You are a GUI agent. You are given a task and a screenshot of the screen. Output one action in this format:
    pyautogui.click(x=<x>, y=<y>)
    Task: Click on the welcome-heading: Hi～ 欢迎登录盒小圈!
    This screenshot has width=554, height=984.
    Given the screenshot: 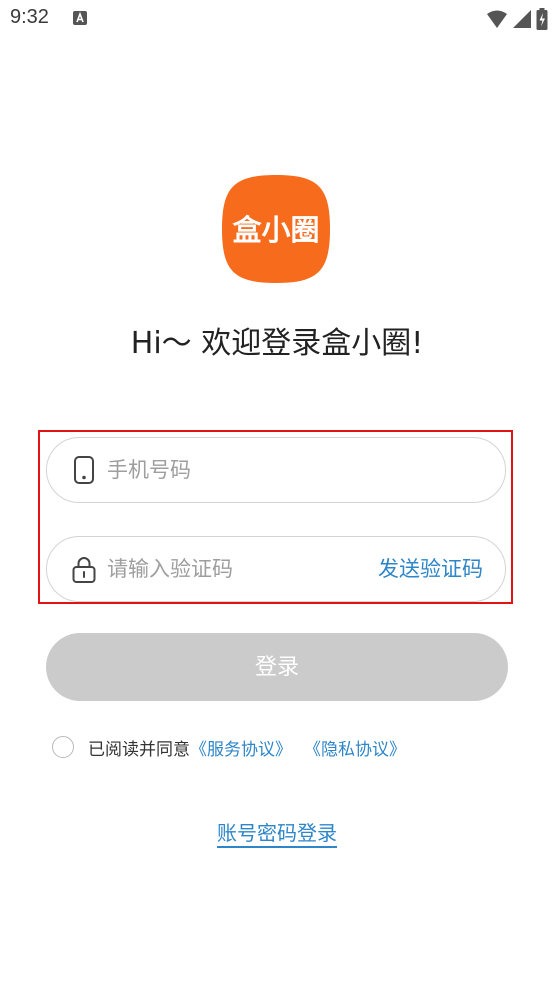 What is the action you would take?
    pyautogui.click(x=277, y=343)
    